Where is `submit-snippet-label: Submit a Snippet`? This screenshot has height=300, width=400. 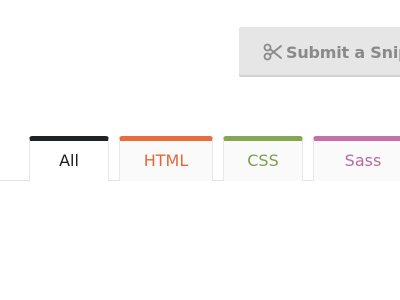
submit-snippet-label: Submit a Snippet is located at coordinates (343, 52).